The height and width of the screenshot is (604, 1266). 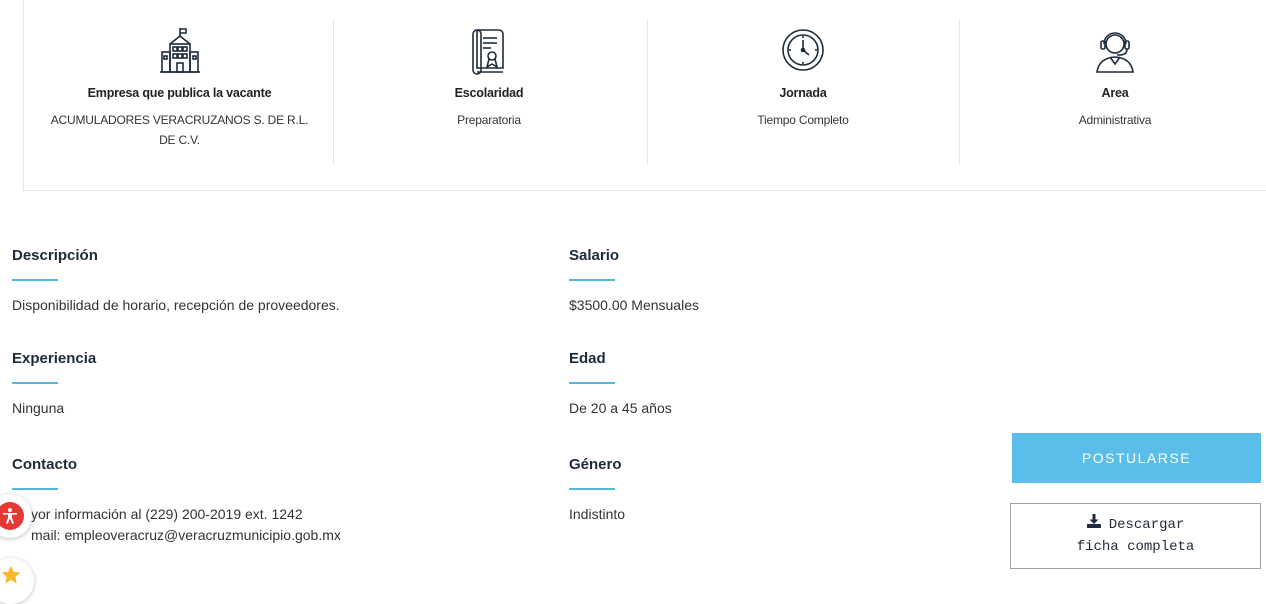 What do you see at coordinates (620, 408) in the screenshot?
I see `field-text: De 20 a 45 años` at bounding box center [620, 408].